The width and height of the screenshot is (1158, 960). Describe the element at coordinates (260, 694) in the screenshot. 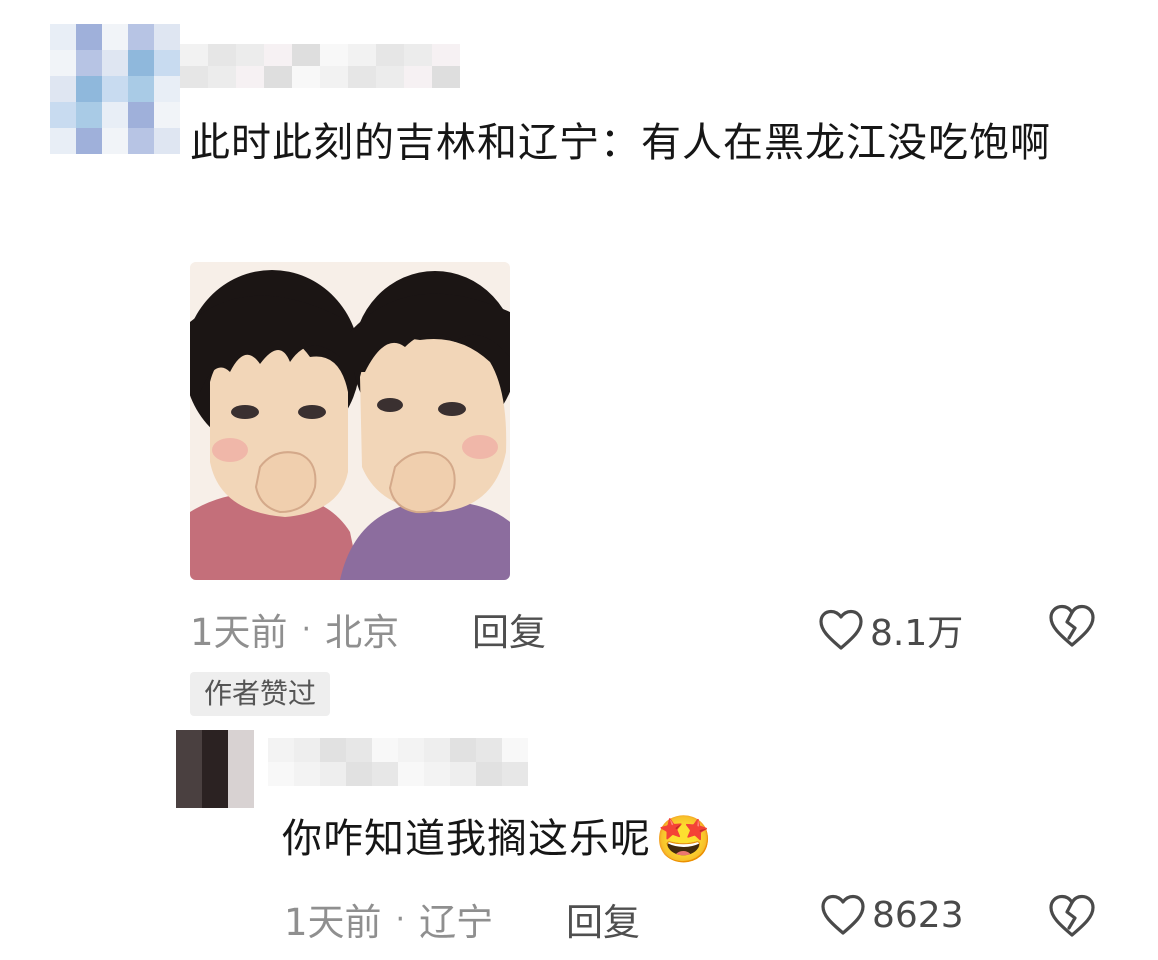

I see `author-liked-badge: 作者赞过` at that location.